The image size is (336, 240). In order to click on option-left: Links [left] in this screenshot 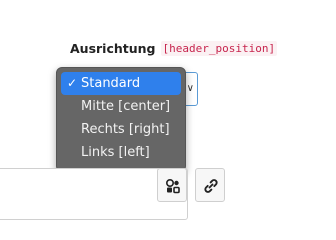, I will do `click(121, 152)`.